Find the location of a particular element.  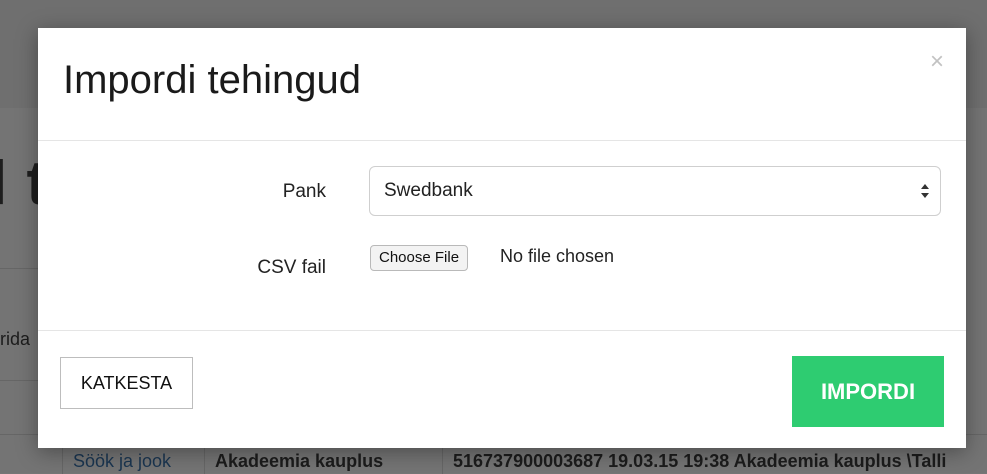

csv-label: CSV fail is located at coordinates (291, 267).